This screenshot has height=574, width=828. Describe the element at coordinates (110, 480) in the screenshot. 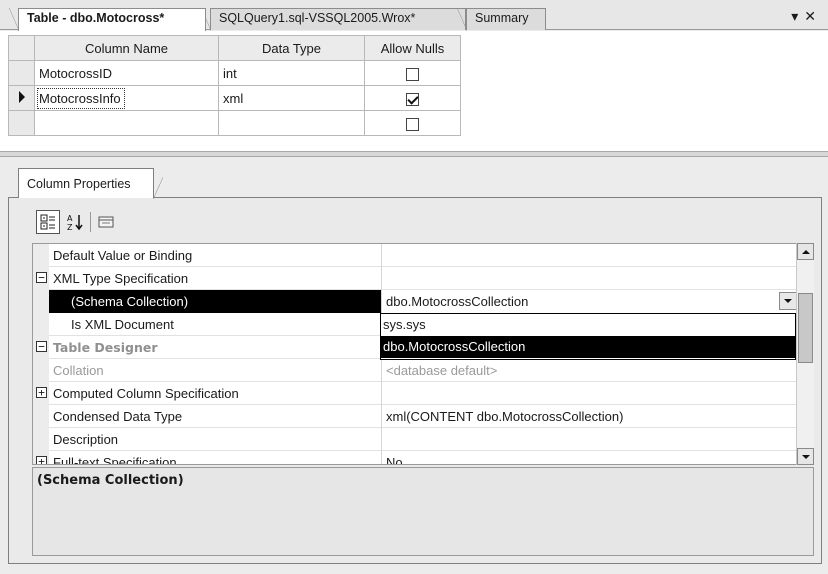

I see `description-title: (Schema Collection)` at that location.